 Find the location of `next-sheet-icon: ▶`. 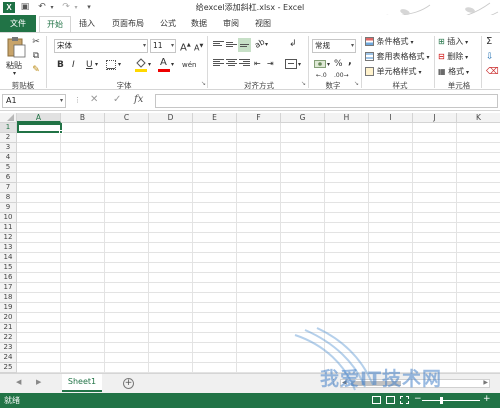

next-sheet-icon: ▶ is located at coordinates (38, 382).